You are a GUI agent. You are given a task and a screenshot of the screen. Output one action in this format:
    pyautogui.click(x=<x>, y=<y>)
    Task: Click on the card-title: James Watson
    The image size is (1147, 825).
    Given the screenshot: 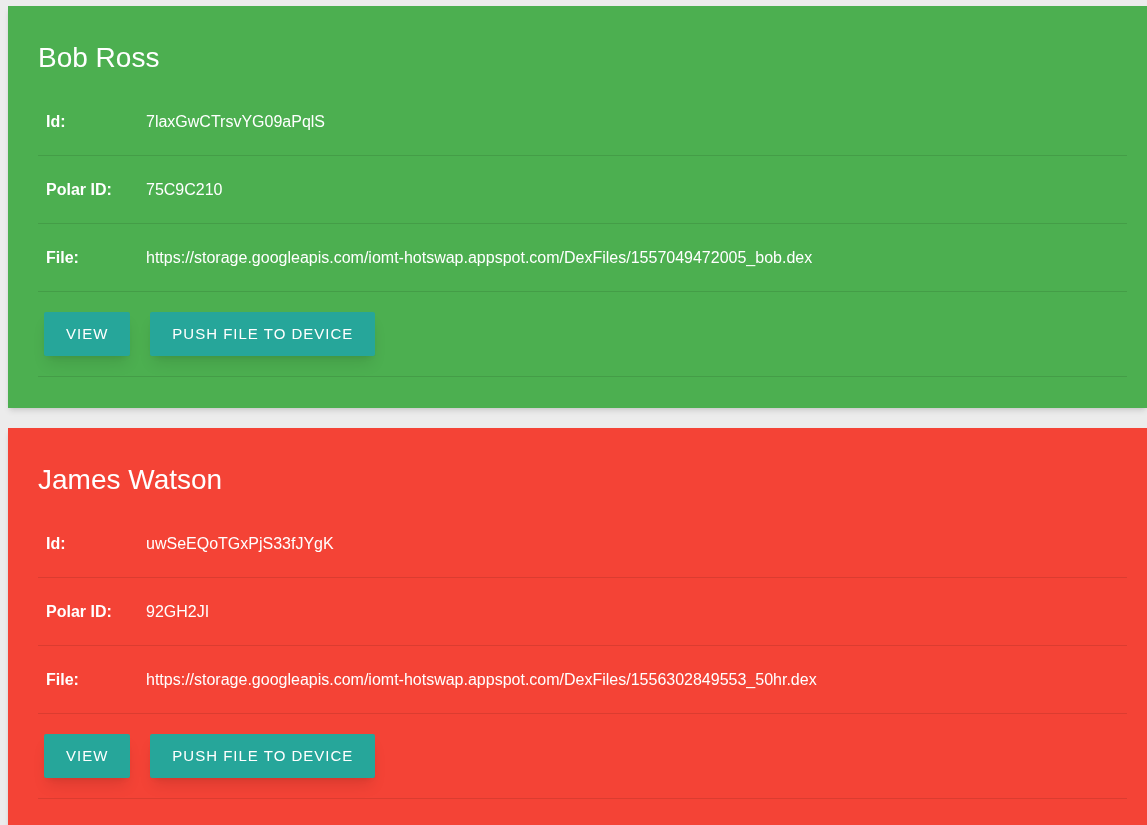 What is the action you would take?
    pyautogui.click(x=130, y=480)
    